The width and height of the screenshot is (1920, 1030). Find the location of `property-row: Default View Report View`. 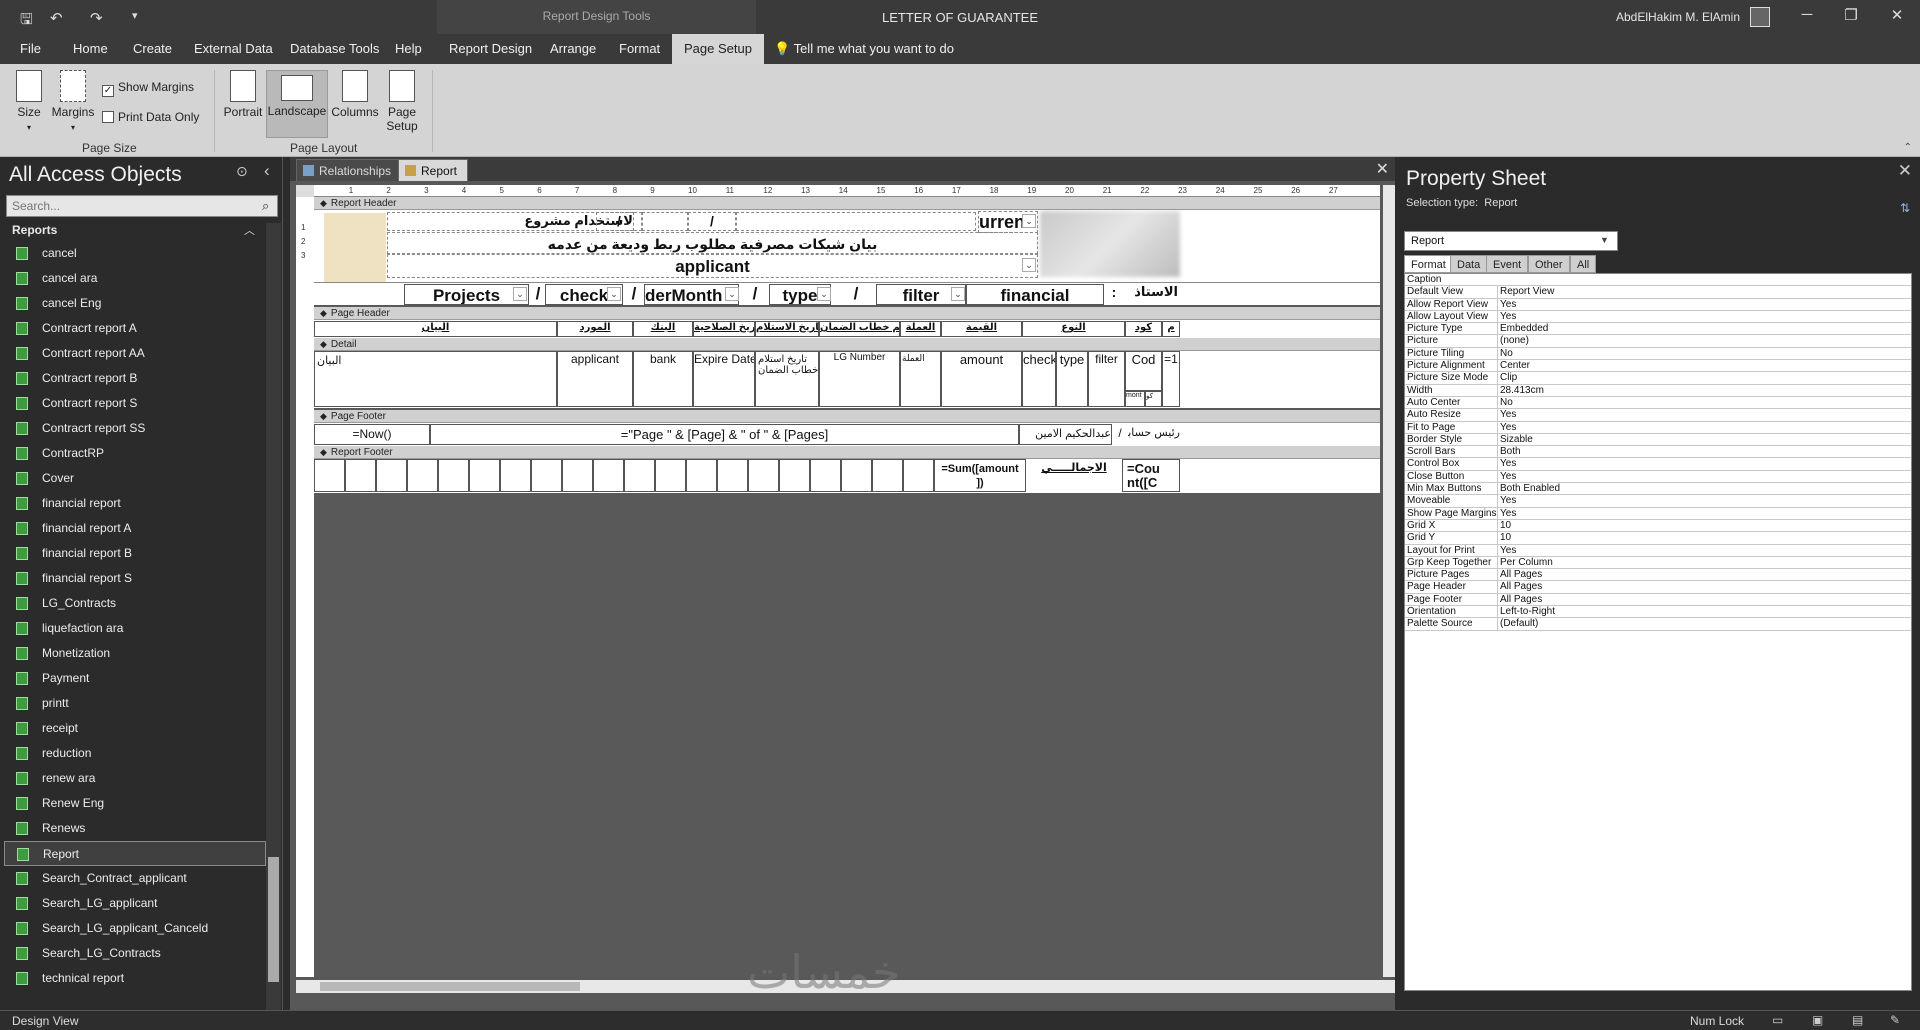

property-row: Default View Report View is located at coordinates (1658, 292).